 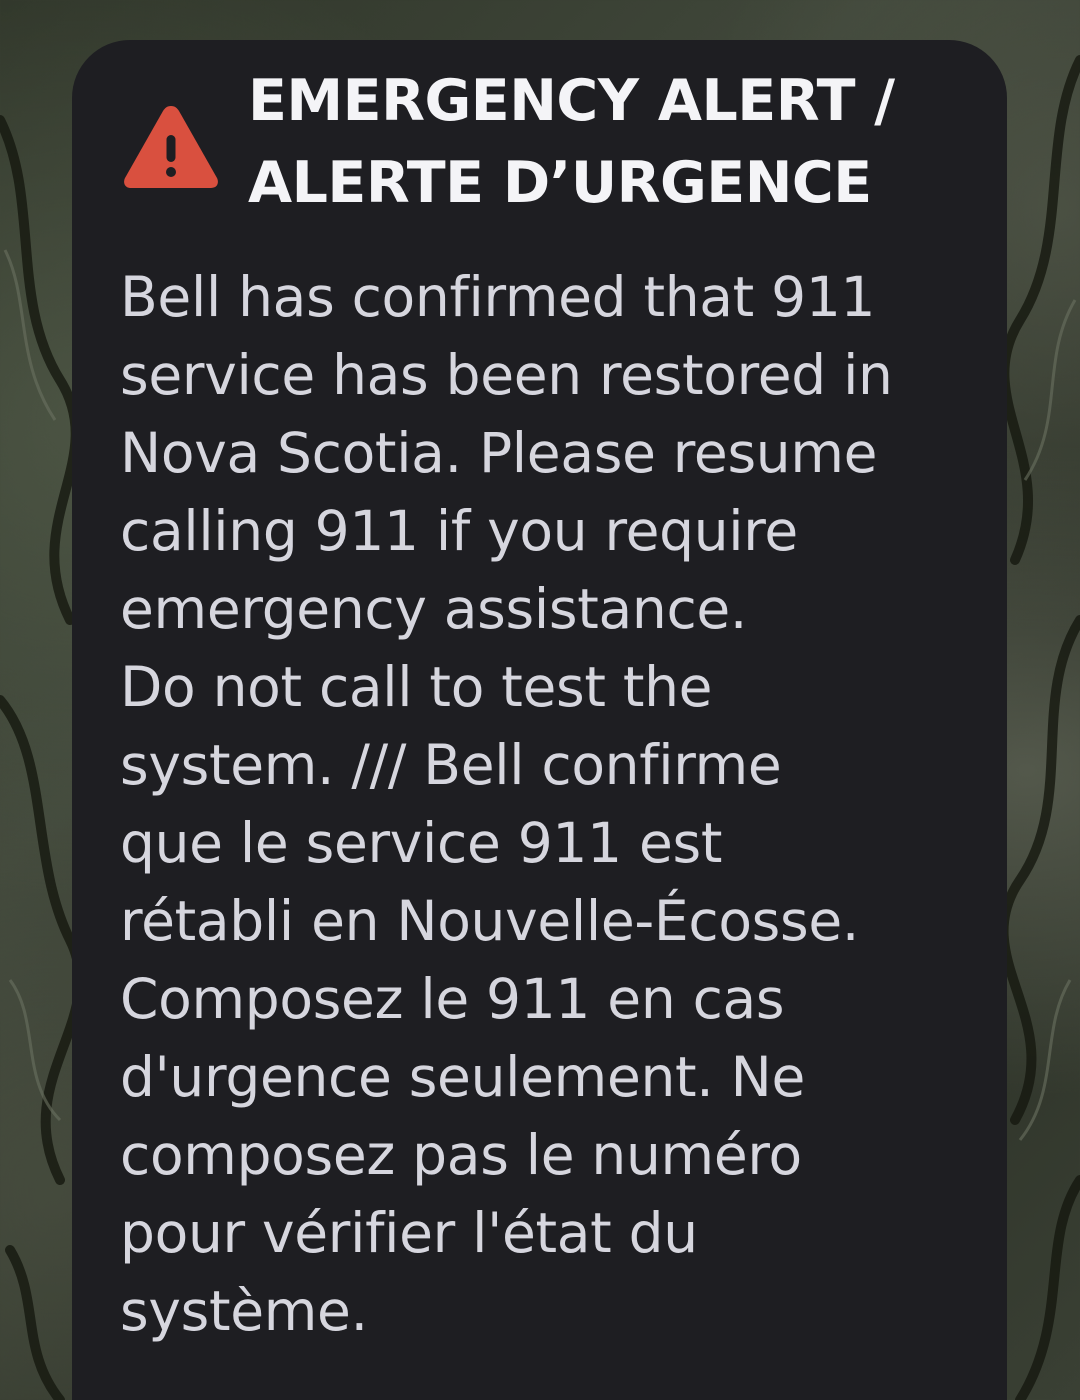 What do you see at coordinates (171, 147) in the screenshot?
I see `warning-triangle-icon` at bounding box center [171, 147].